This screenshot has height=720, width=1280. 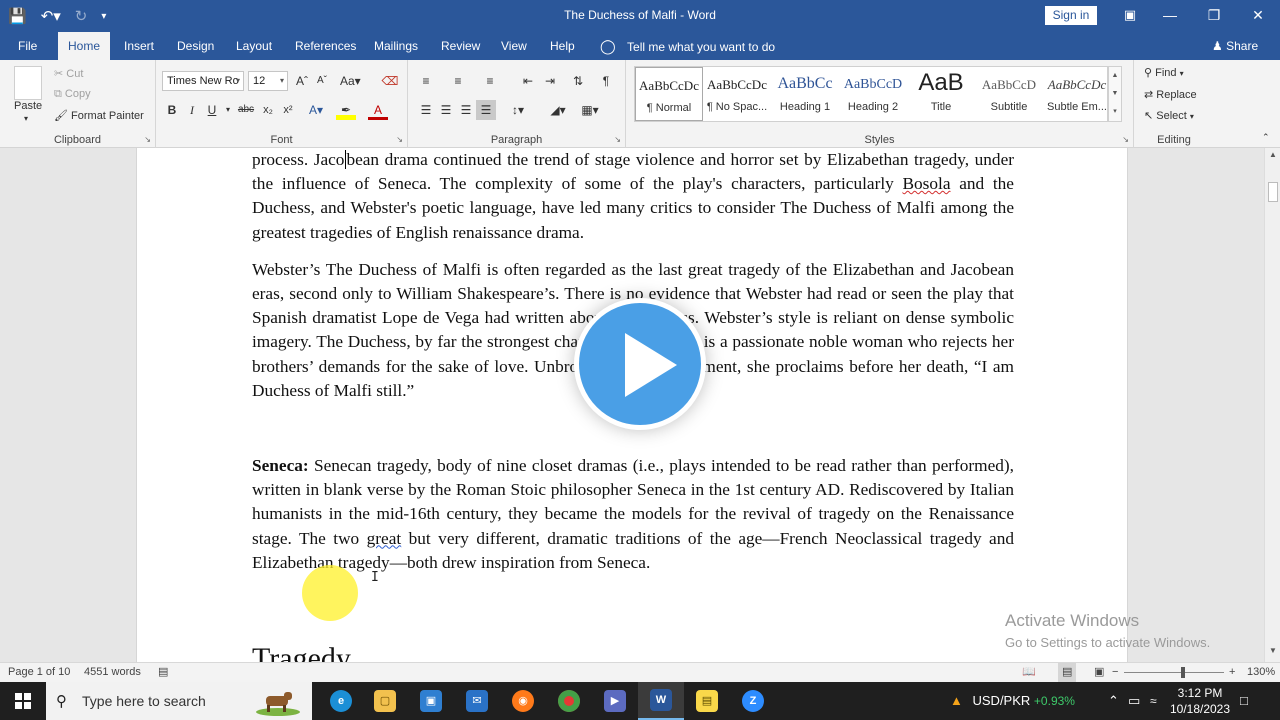 What do you see at coordinates (23, 701) in the screenshot?
I see `start-button` at bounding box center [23, 701].